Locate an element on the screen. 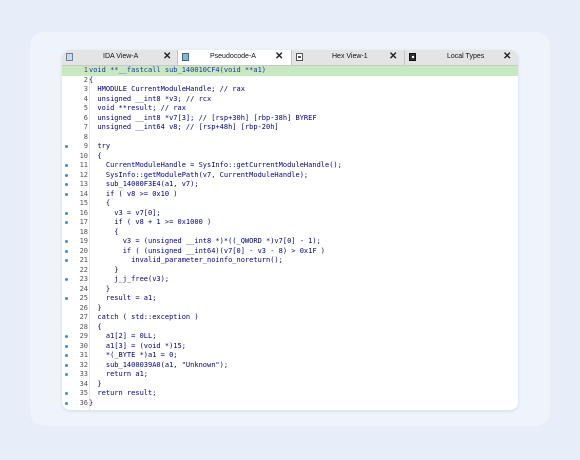 Image resolution: width=580 pixels, height=460 pixels. line-number: 1 is located at coordinates (85, 70).